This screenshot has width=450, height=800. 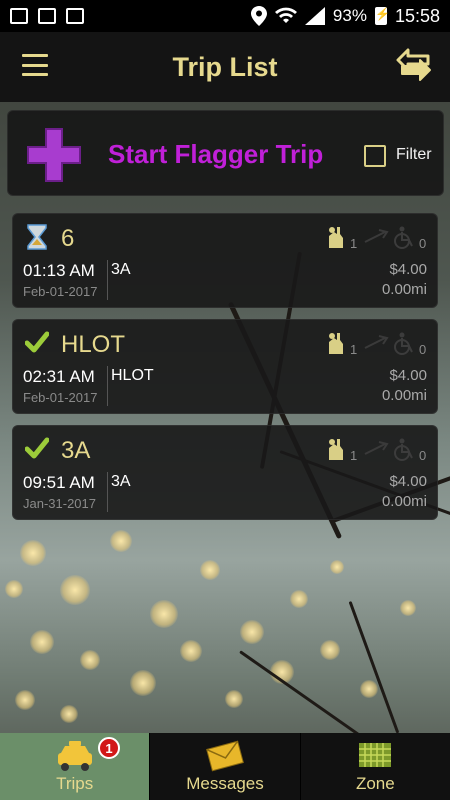 I want to click on calendar-icon, so click(x=47, y=16).